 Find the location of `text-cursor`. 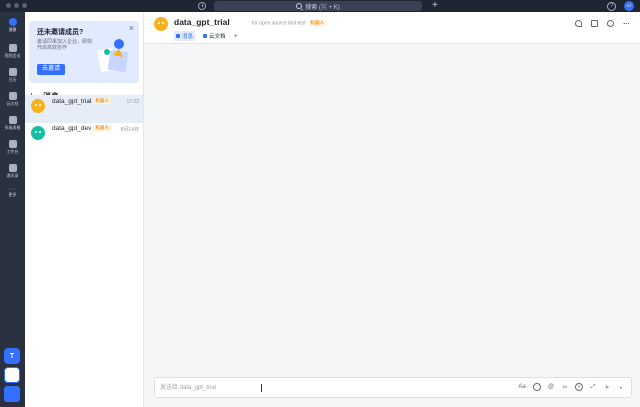

text-cursor is located at coordinates (261, 388).